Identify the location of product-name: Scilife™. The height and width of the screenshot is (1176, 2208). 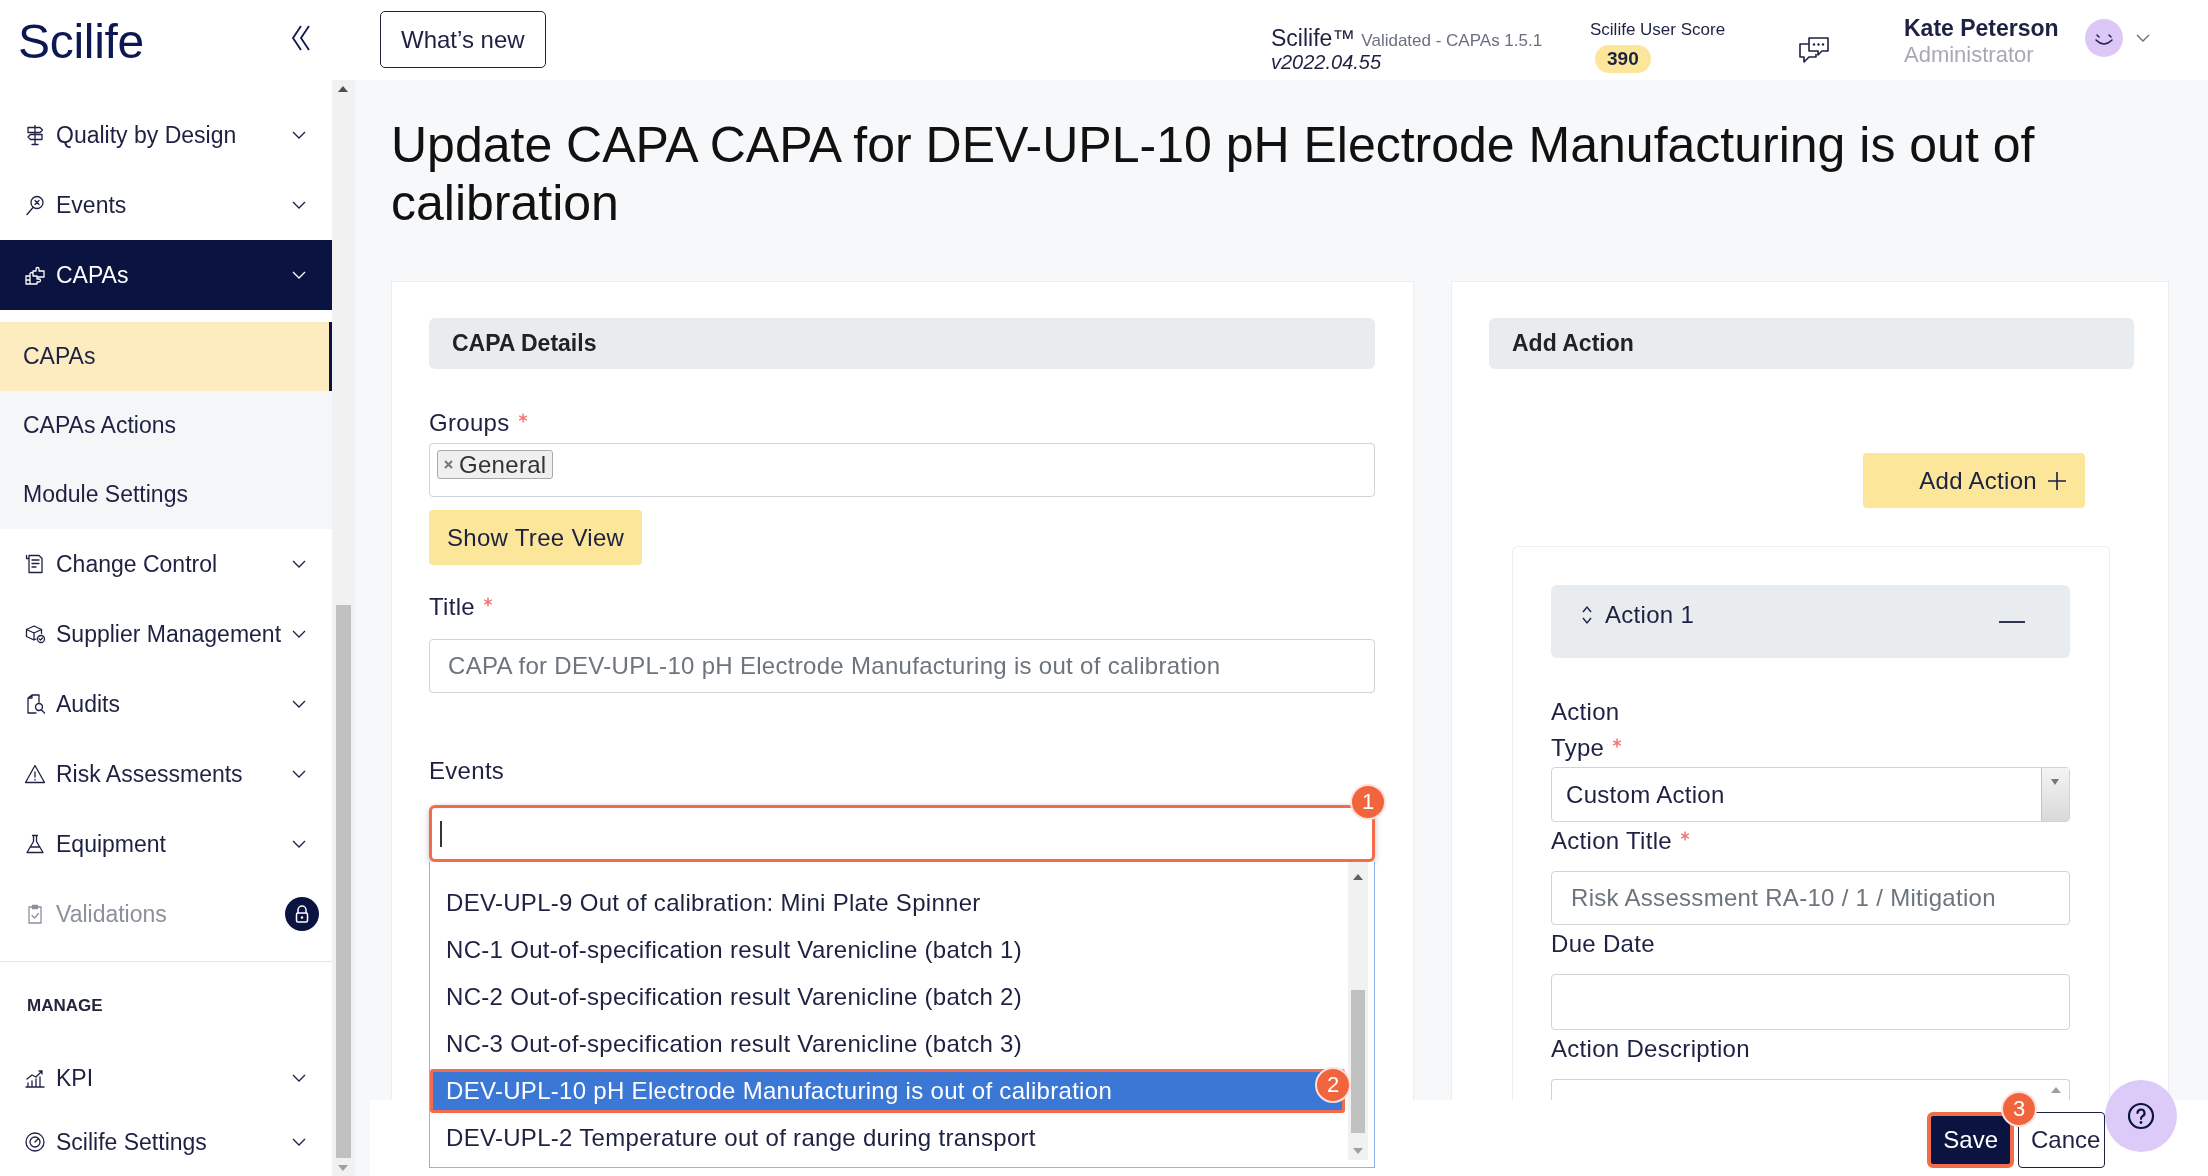
(1313, 38).